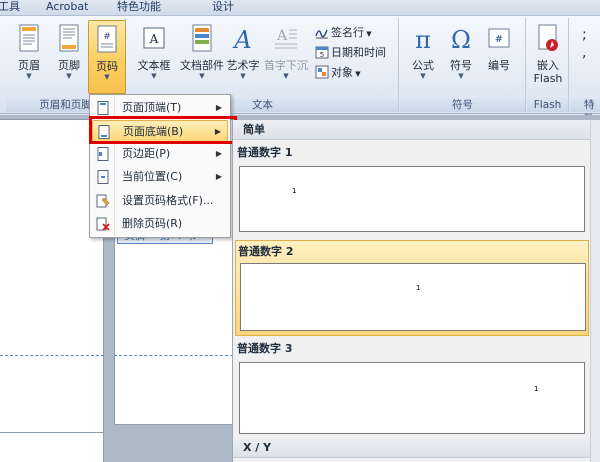 The image size is (600, 462). I want to click on insert-flash-button: 嵌入 Flash, so click(548, 57).